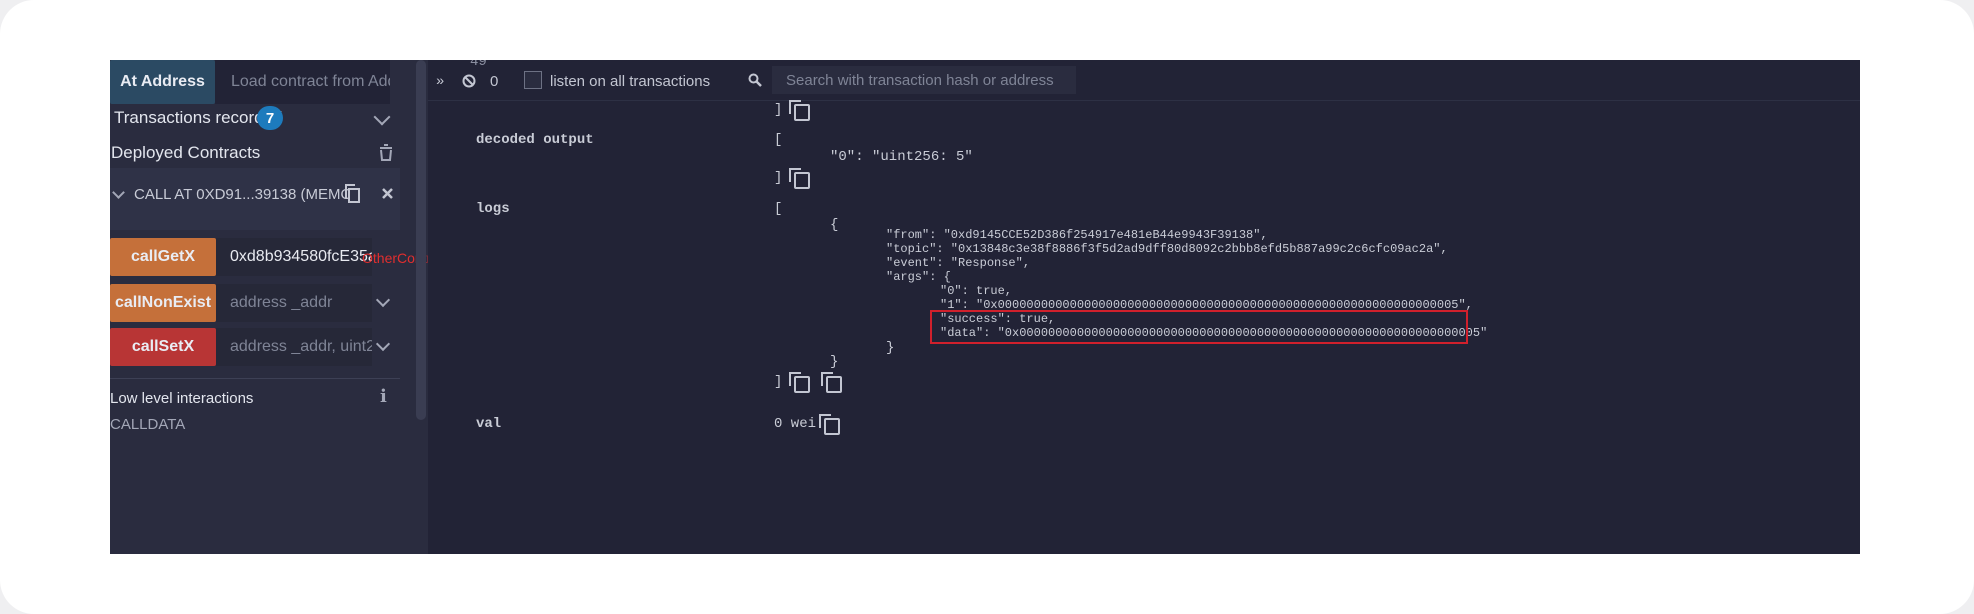 This screenshot has height=614, width=1974. What do you see at coordinates (778, 382) in the screenshot?
I see `logs-close: ]` at bounding box center [778, 382].